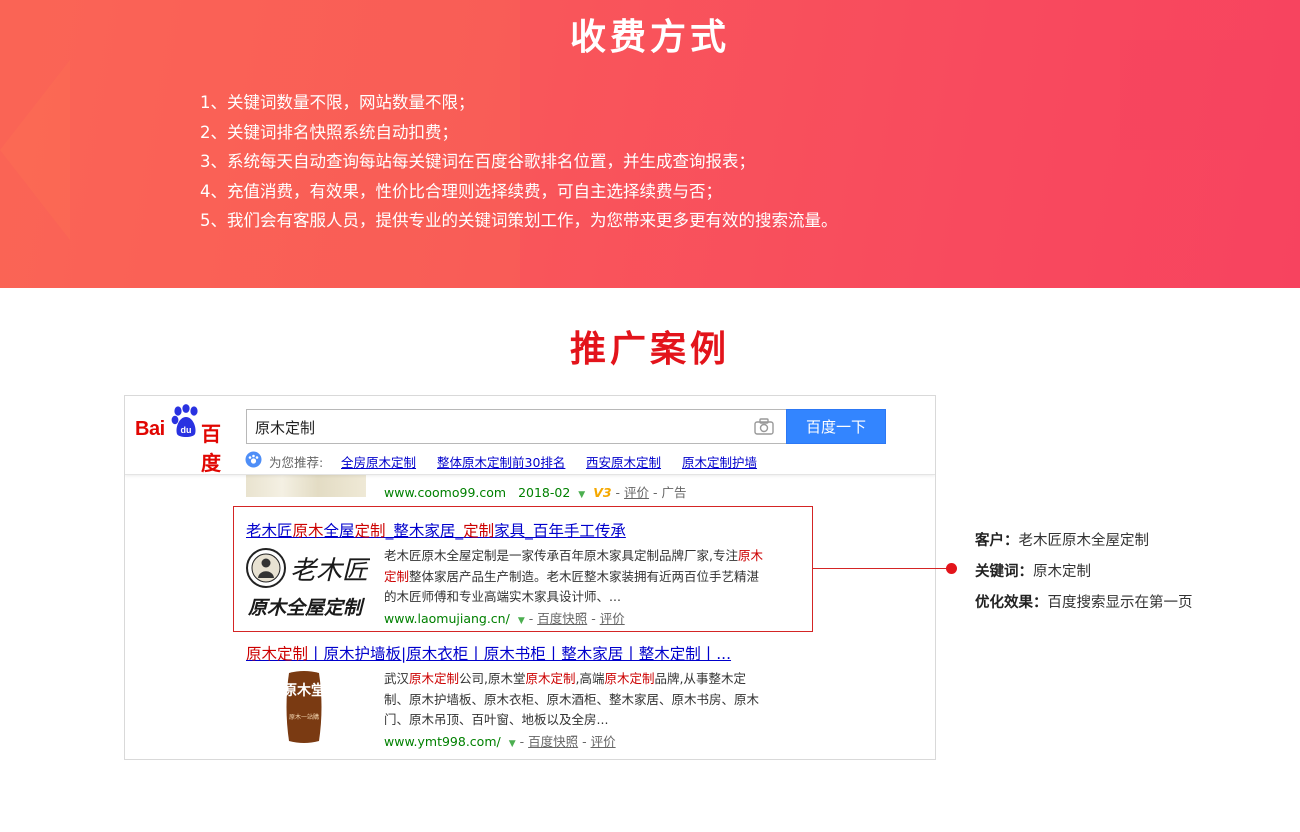  Describe the element at coordinates (602, 492) in the screenshot. I see `v3-badge: V3` at that location.